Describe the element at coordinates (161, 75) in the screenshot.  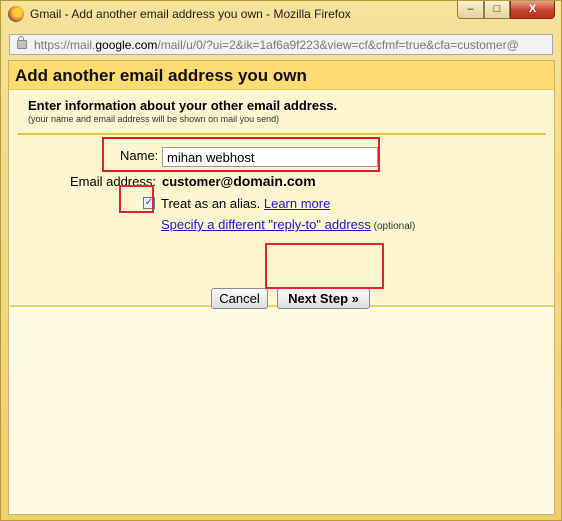
I see `dialog-title: Add another email address you own` at that location.